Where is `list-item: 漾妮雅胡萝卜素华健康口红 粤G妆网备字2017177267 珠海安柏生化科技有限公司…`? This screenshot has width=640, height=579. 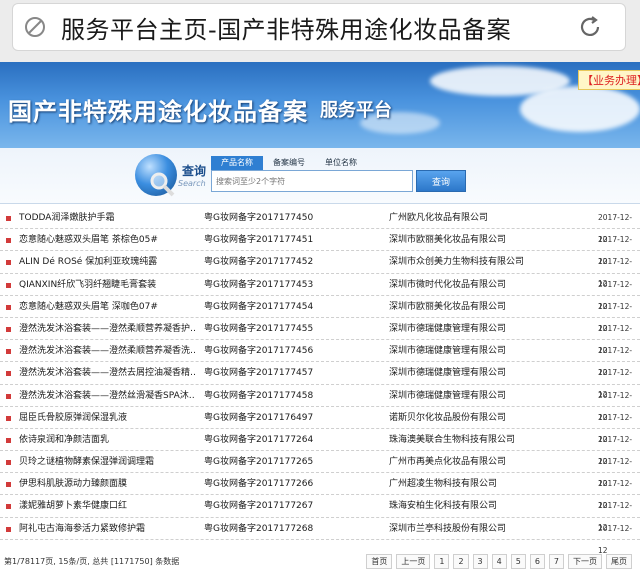 list-item: 漾妮雅胡萝卜素华健康口红 粤G妆网备字2017177267 珠海安柏生化科技有限公司… is located at coordinates (320, 513).